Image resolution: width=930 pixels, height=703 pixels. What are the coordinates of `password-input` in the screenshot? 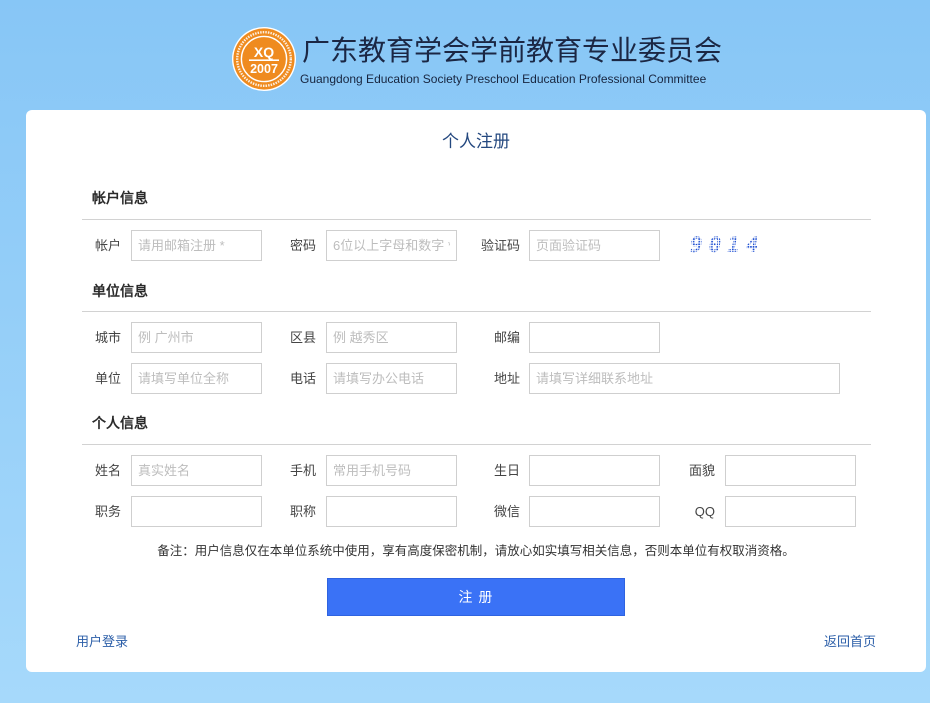 It's located at (391, 245).